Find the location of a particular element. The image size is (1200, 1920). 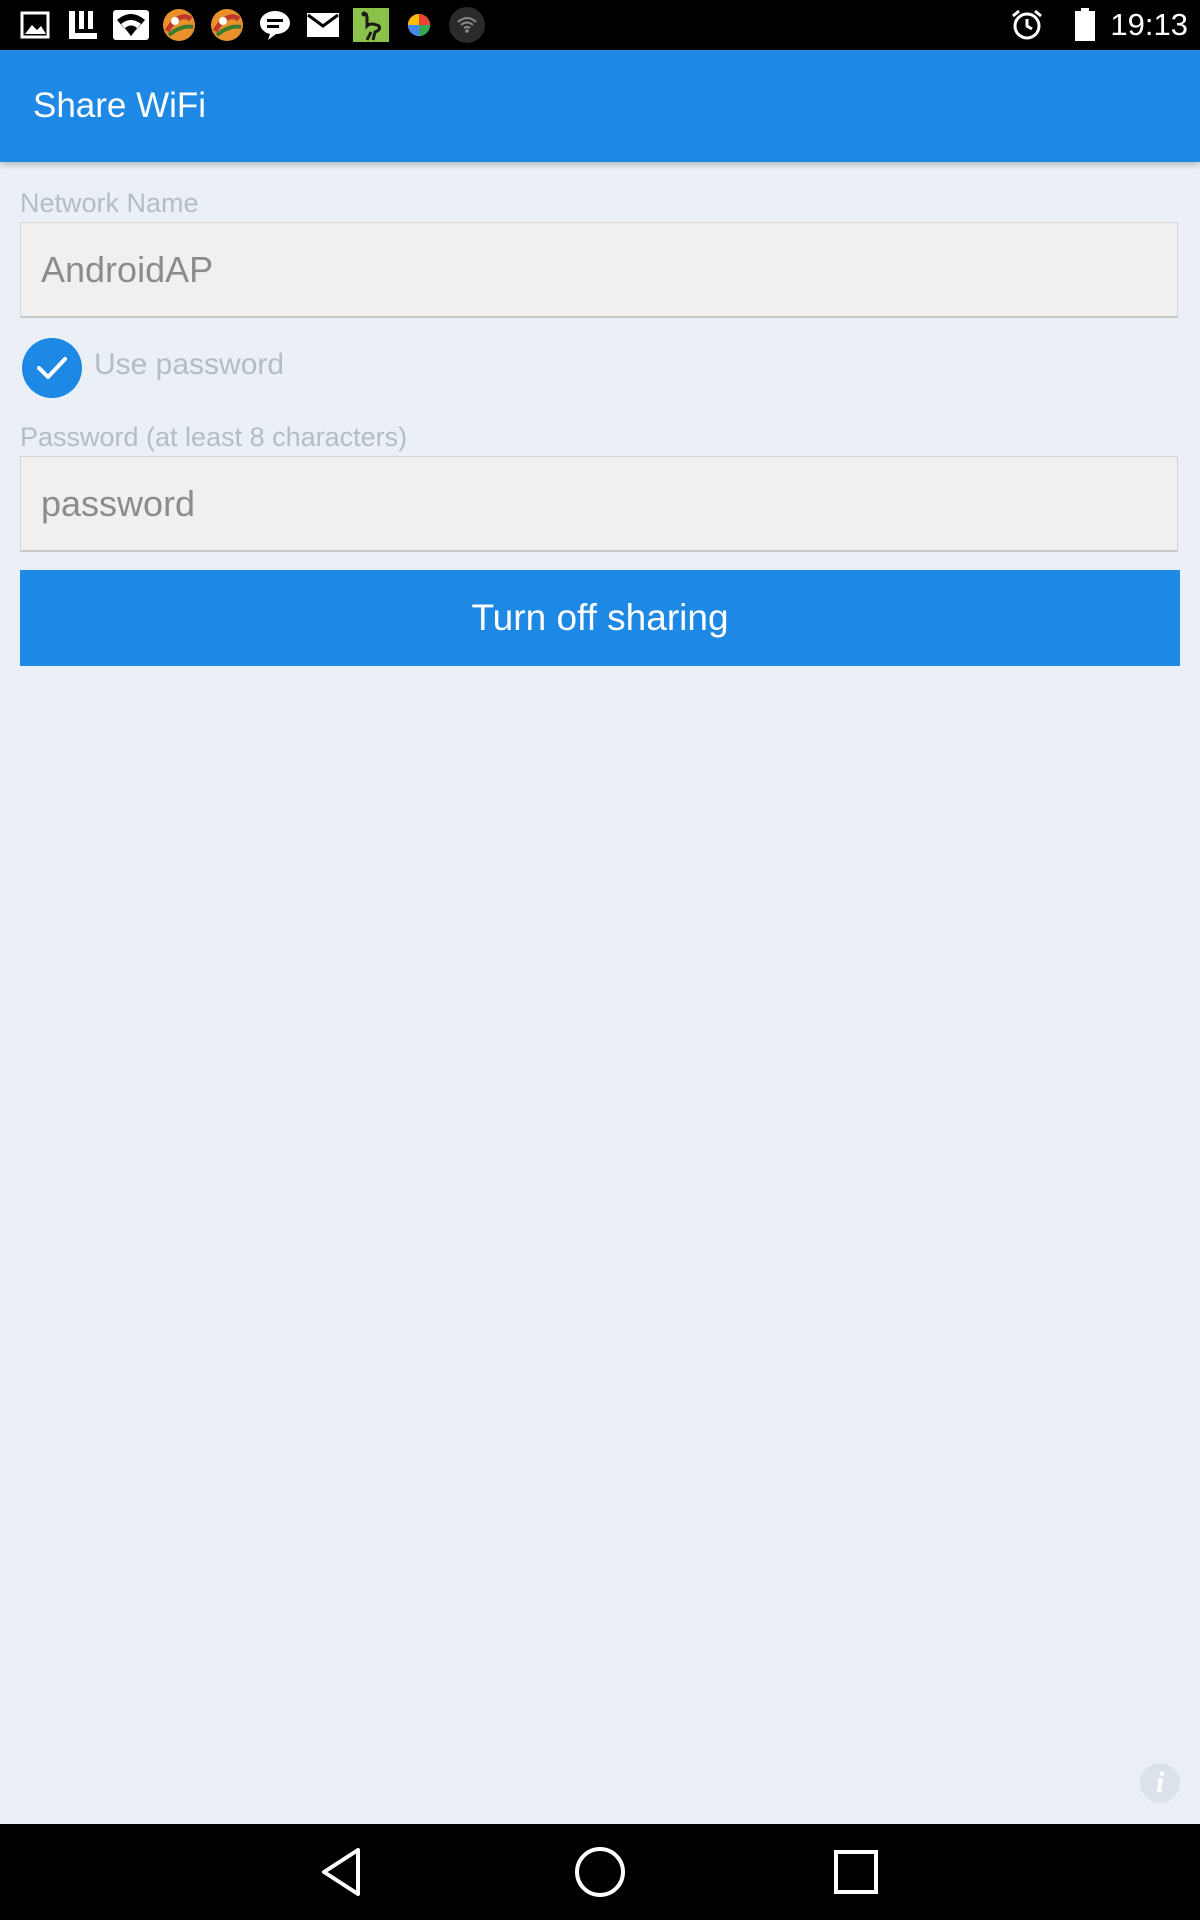

check-icon is located at coordinates (52, 368).